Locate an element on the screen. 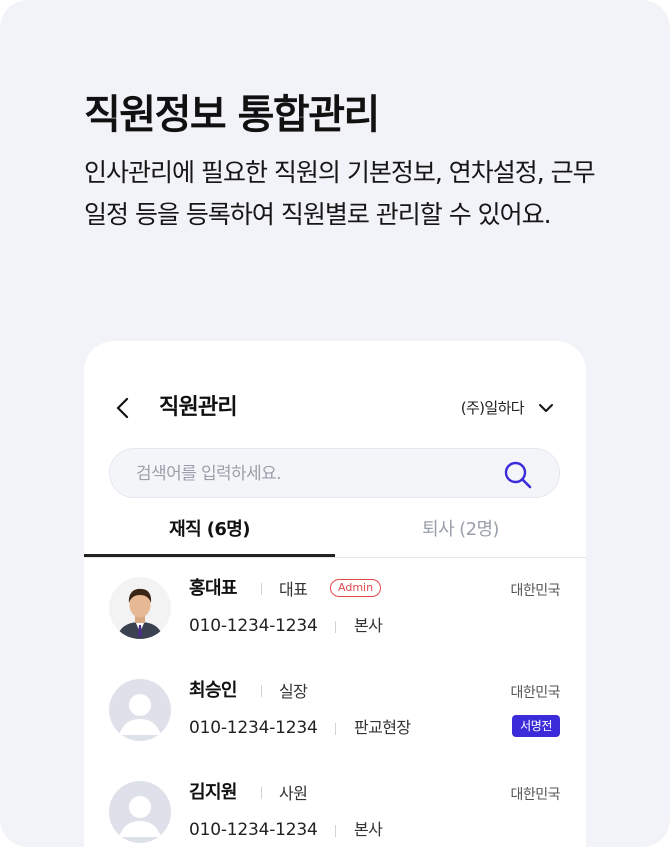 The height and width of the screenshot is (847, 670). search-icon is located at coordinates (518, 475).